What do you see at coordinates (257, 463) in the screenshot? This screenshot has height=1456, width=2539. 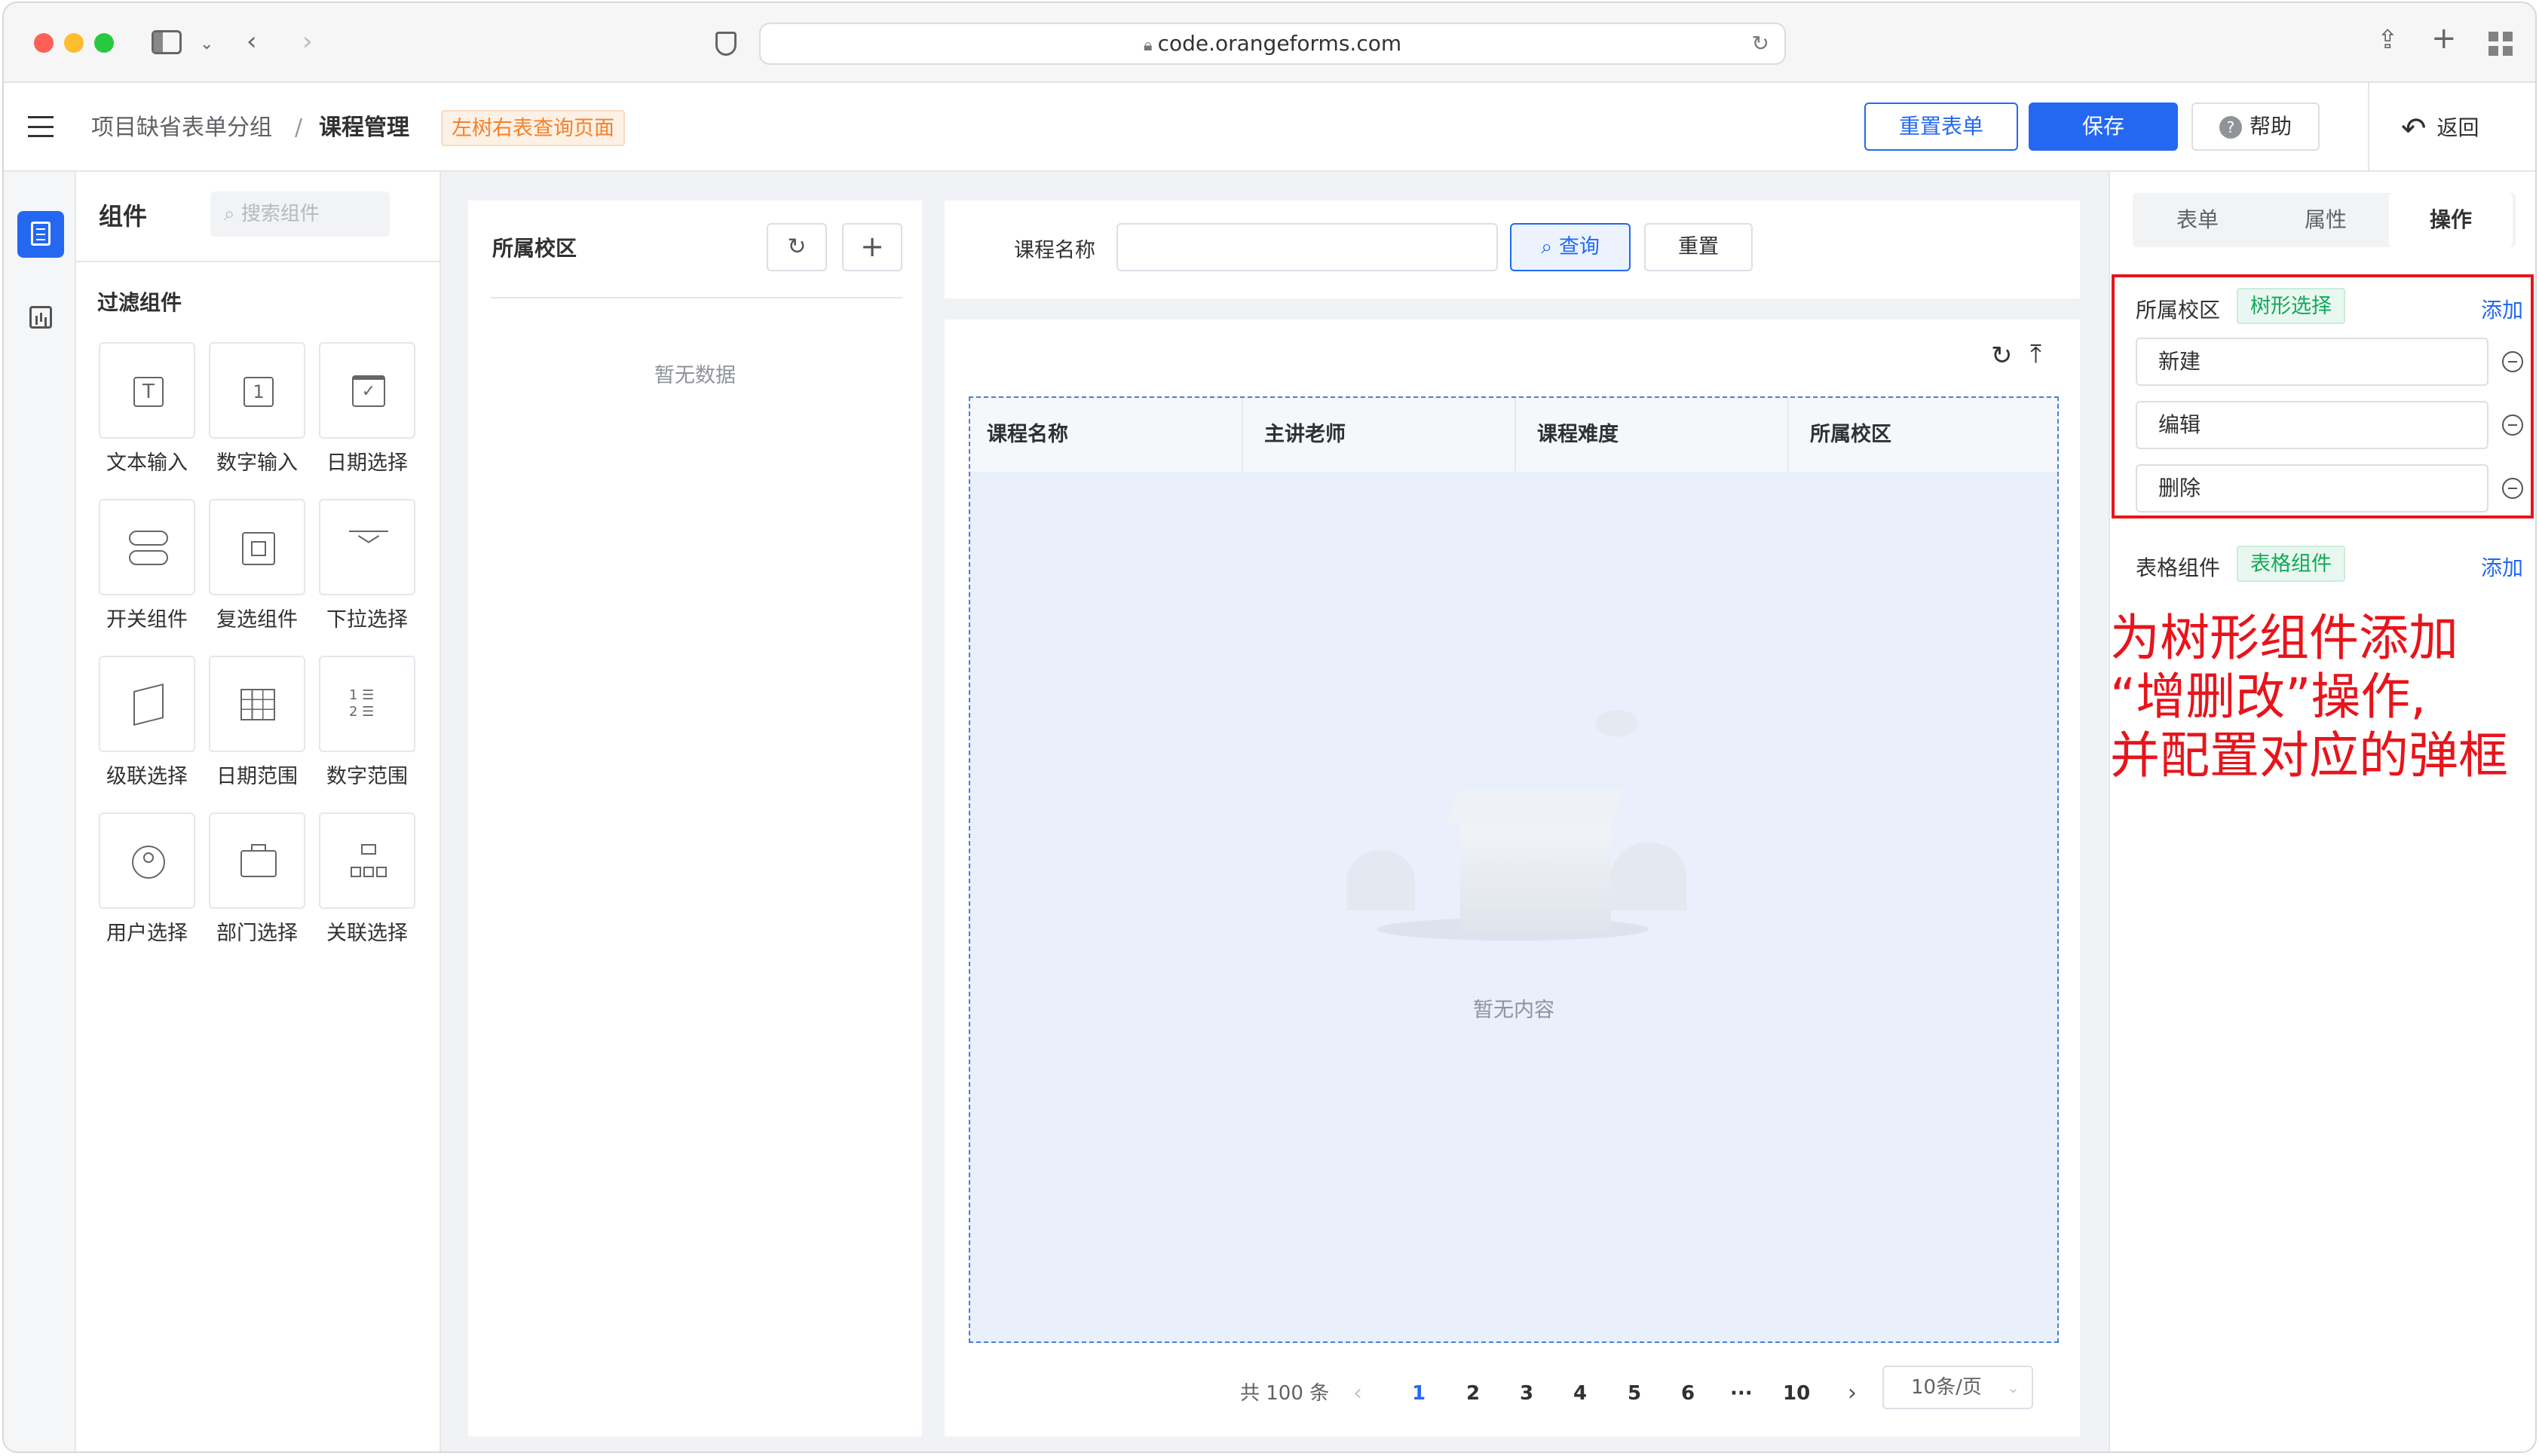 I see `component-label: 数字输入` at bounding box center [257, 463].